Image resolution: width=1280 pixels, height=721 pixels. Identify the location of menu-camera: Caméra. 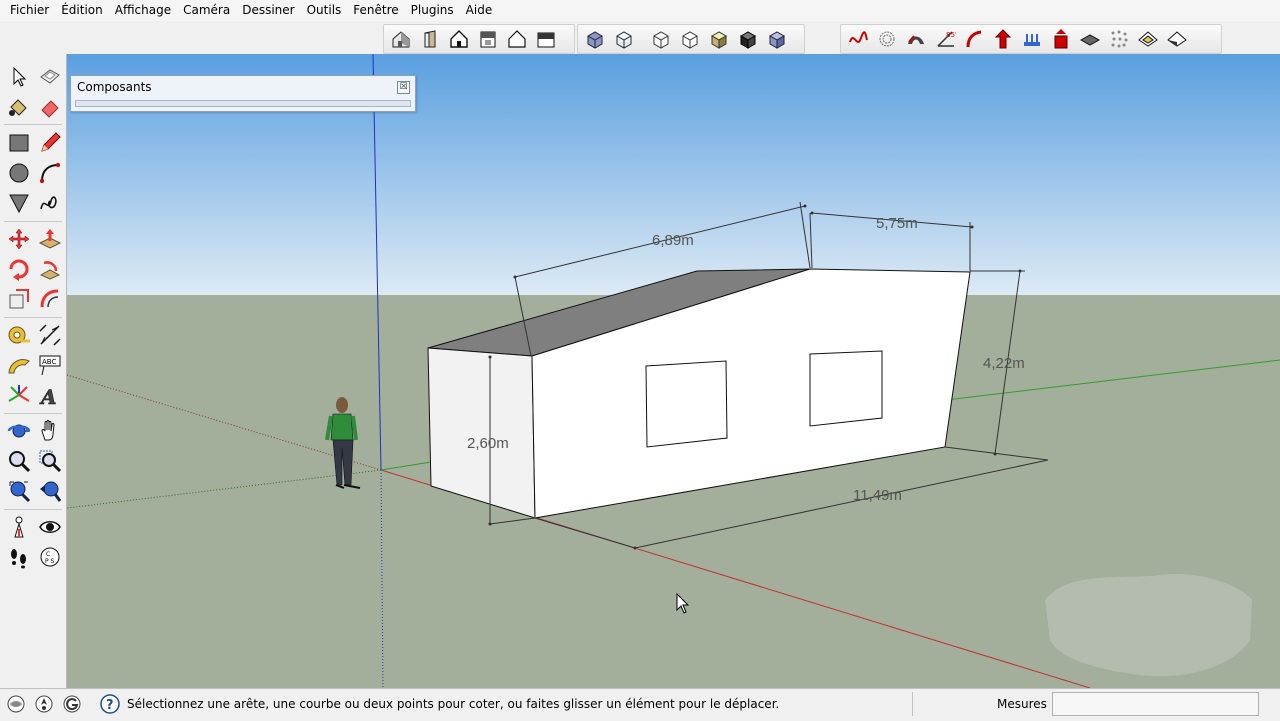
(206, 10).